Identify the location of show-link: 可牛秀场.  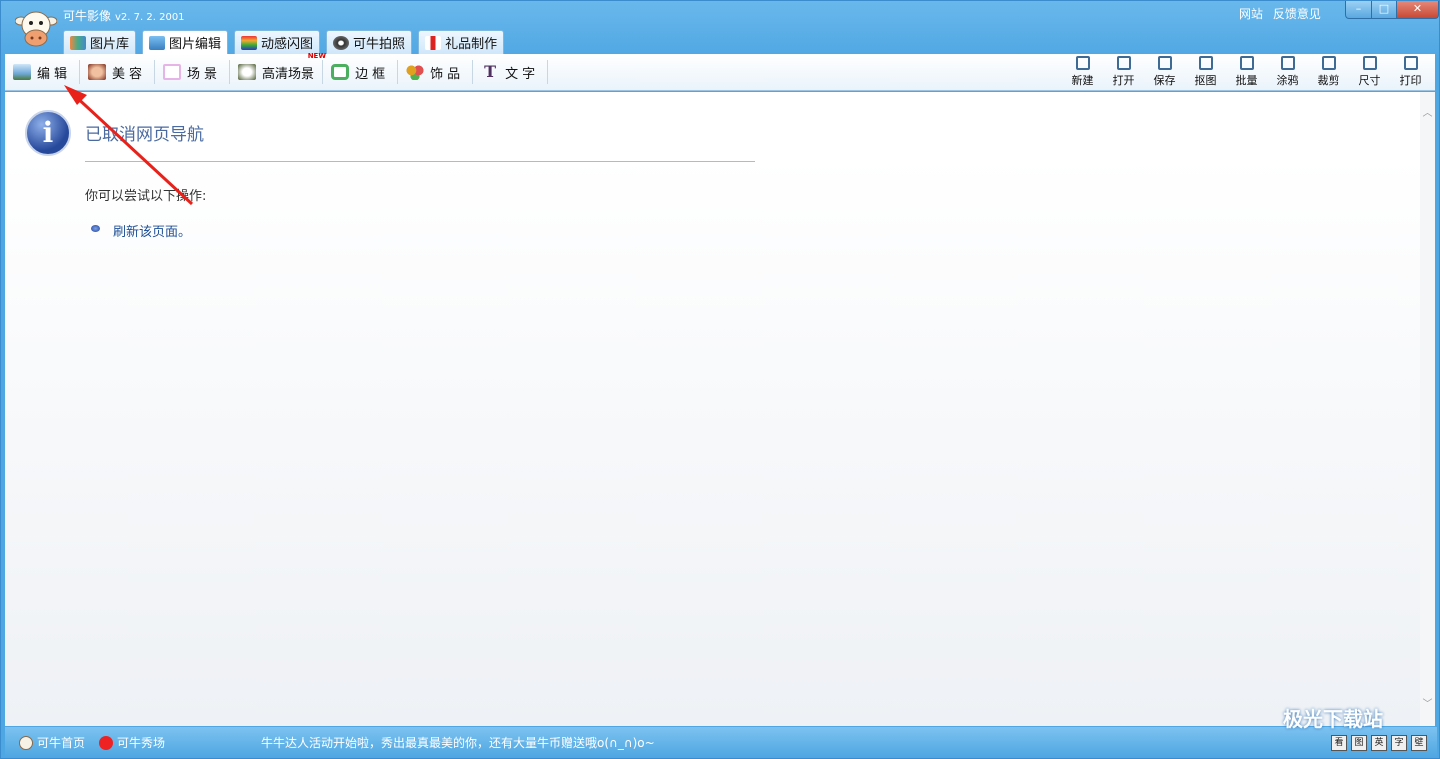
(132, 742).